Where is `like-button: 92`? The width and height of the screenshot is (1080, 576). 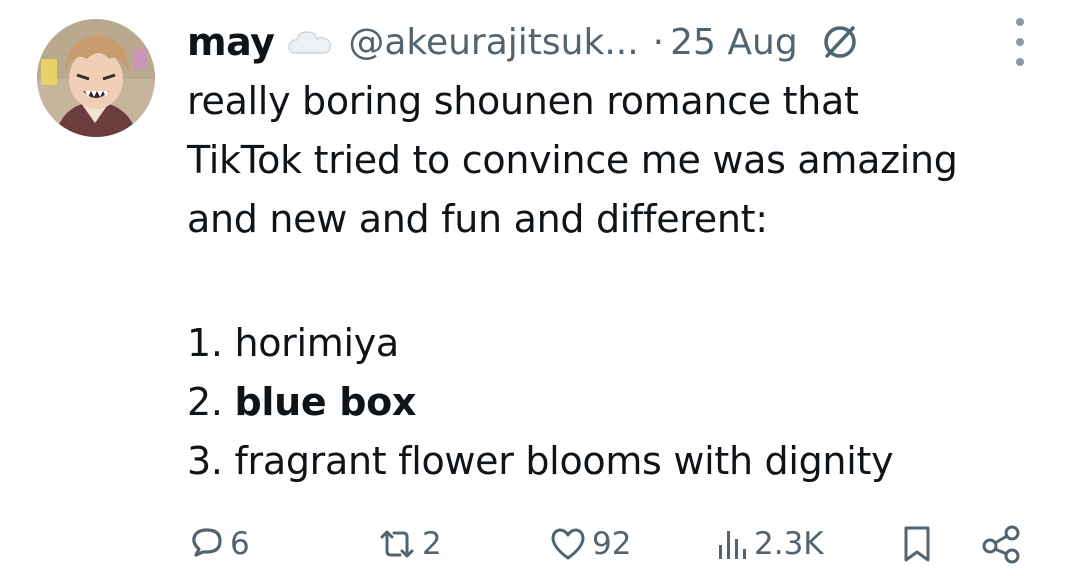
like-button: 92 is located at coordinates (589, 544).